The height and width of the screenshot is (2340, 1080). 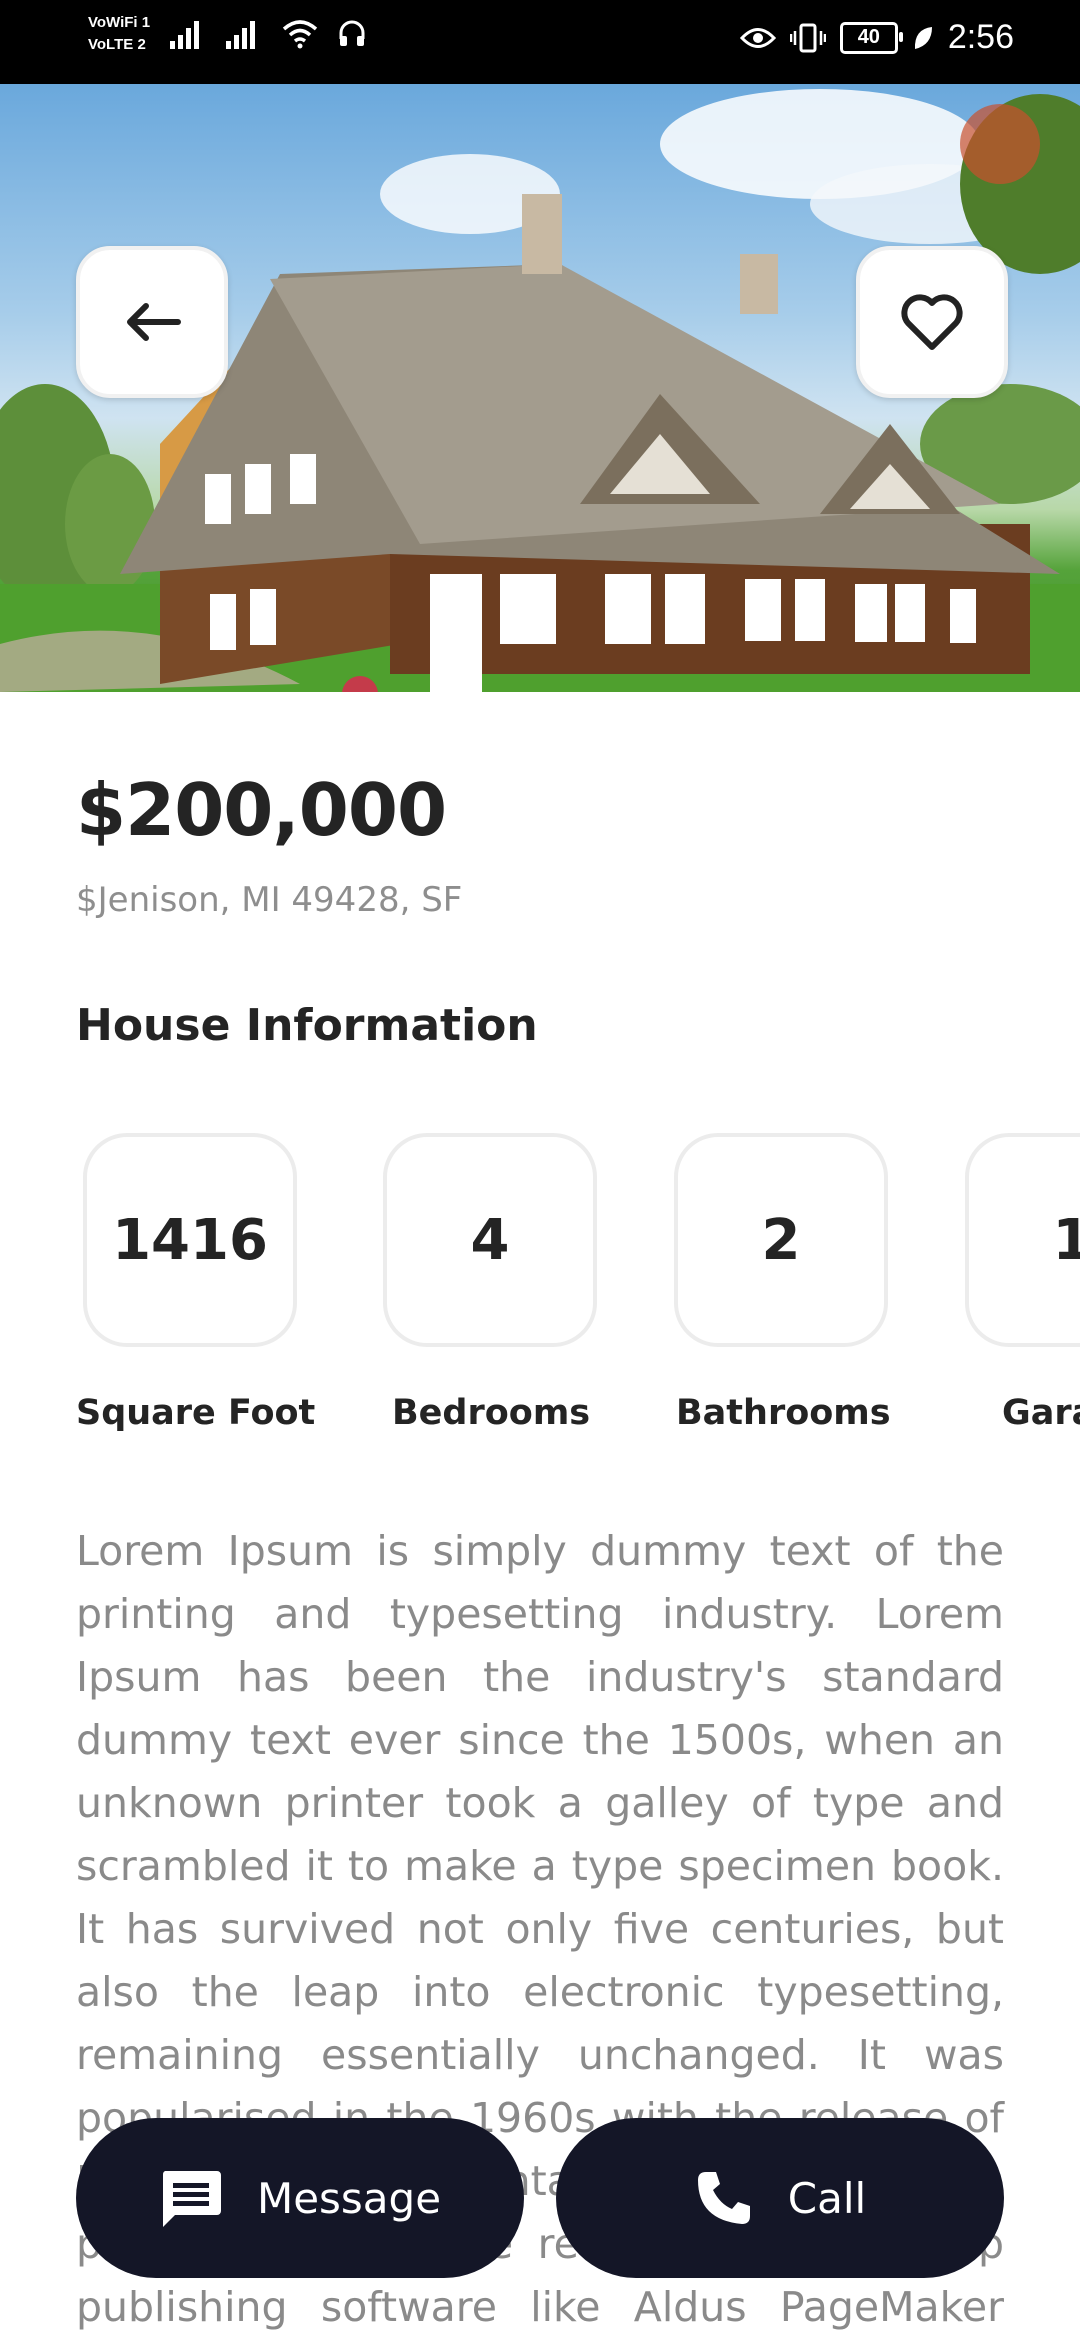 I want to click on call-button-label: Call, so click(x=827, y=2198).